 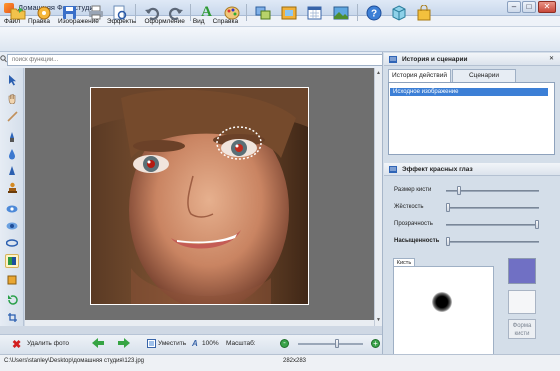 What do you see at coordinates (95, 12) in the screenshot?
I see `print-icon` at bounding box center [95, 12].